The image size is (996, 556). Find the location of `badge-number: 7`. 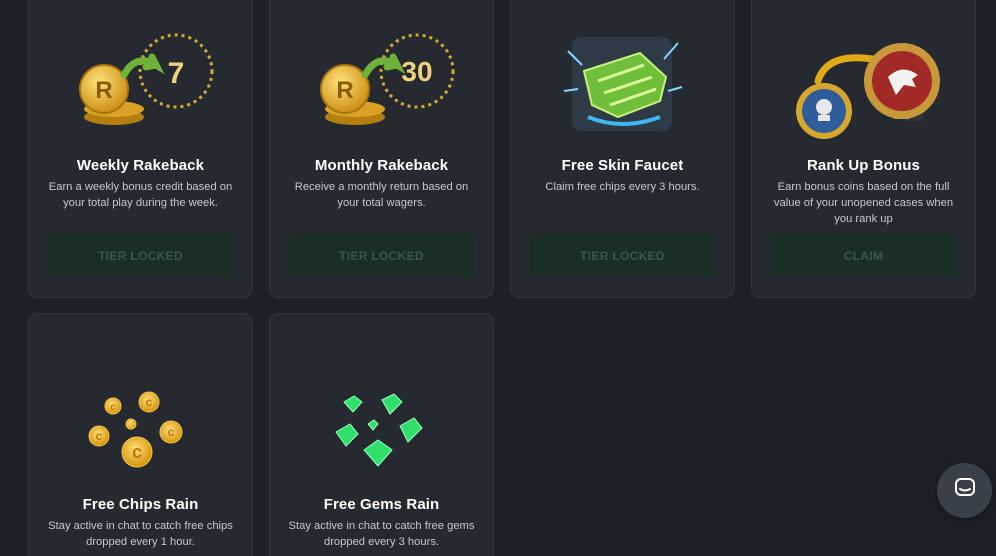

badge-number: 7 is located at coordinates (175, 73).